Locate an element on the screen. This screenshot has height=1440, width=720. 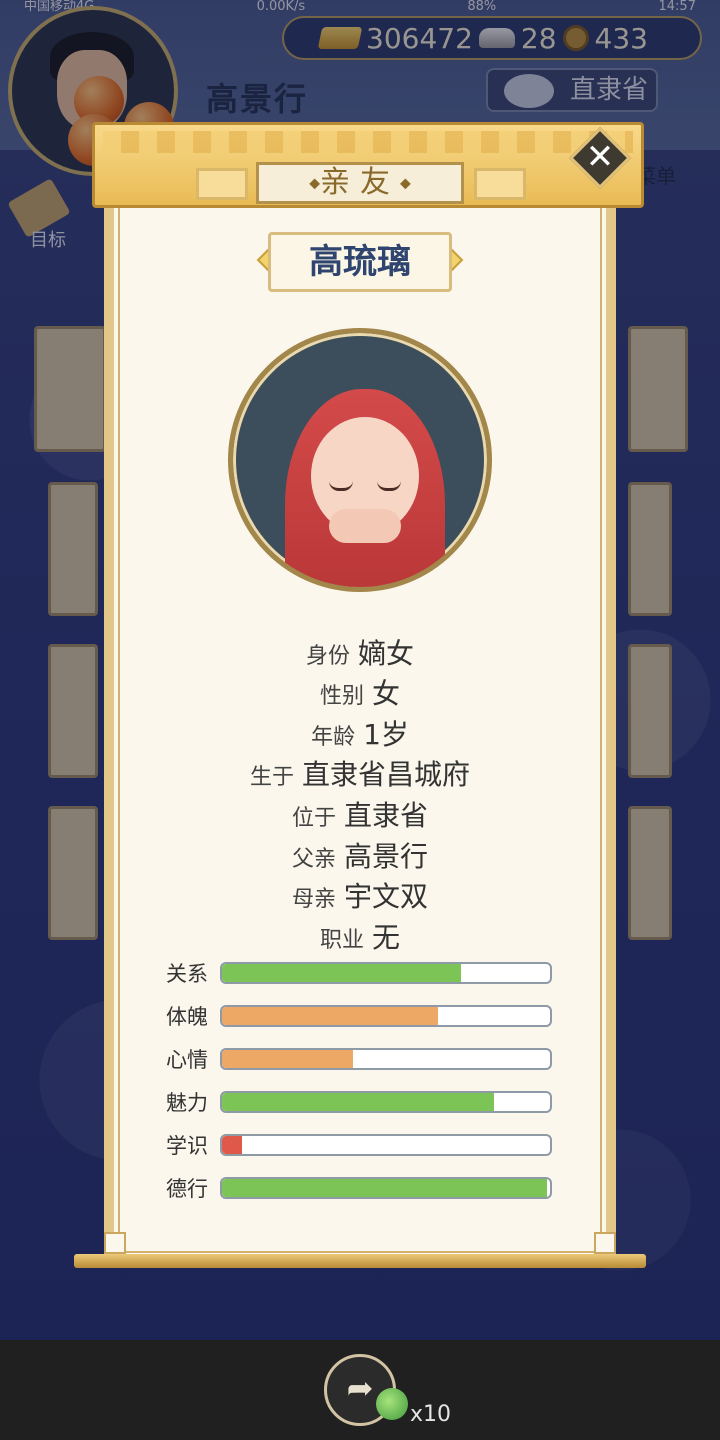
info-label: 身份 is located at coordinates (327, 656).